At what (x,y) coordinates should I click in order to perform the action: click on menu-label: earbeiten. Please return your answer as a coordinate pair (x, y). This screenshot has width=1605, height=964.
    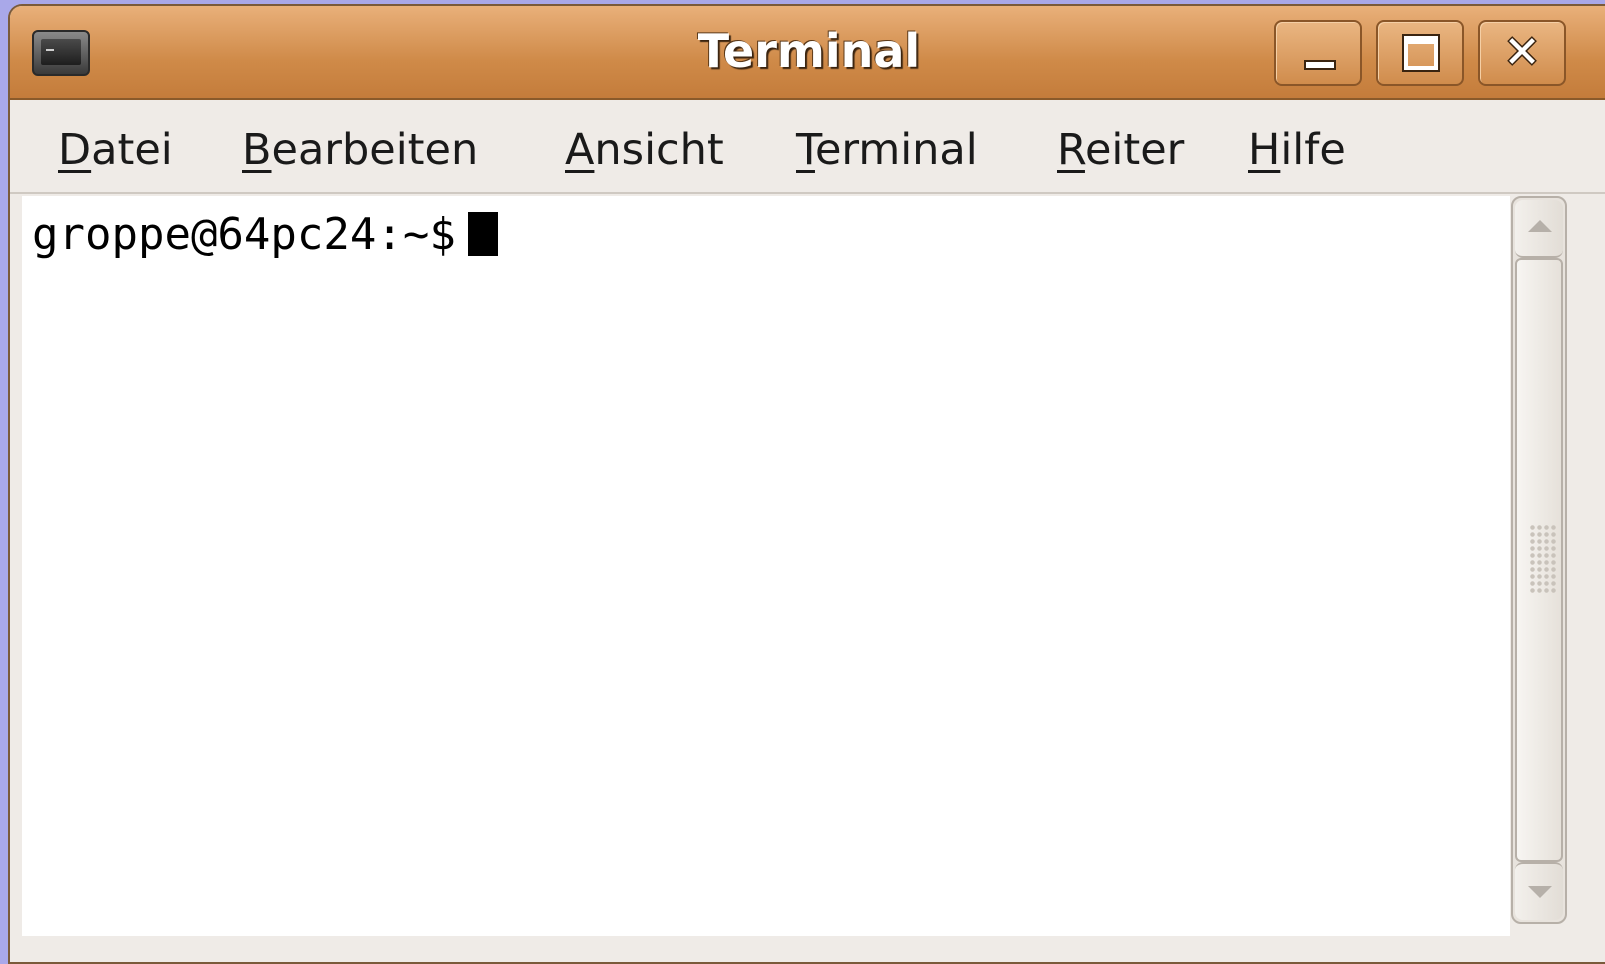
    Looking at the image, I should click on (375, 150).